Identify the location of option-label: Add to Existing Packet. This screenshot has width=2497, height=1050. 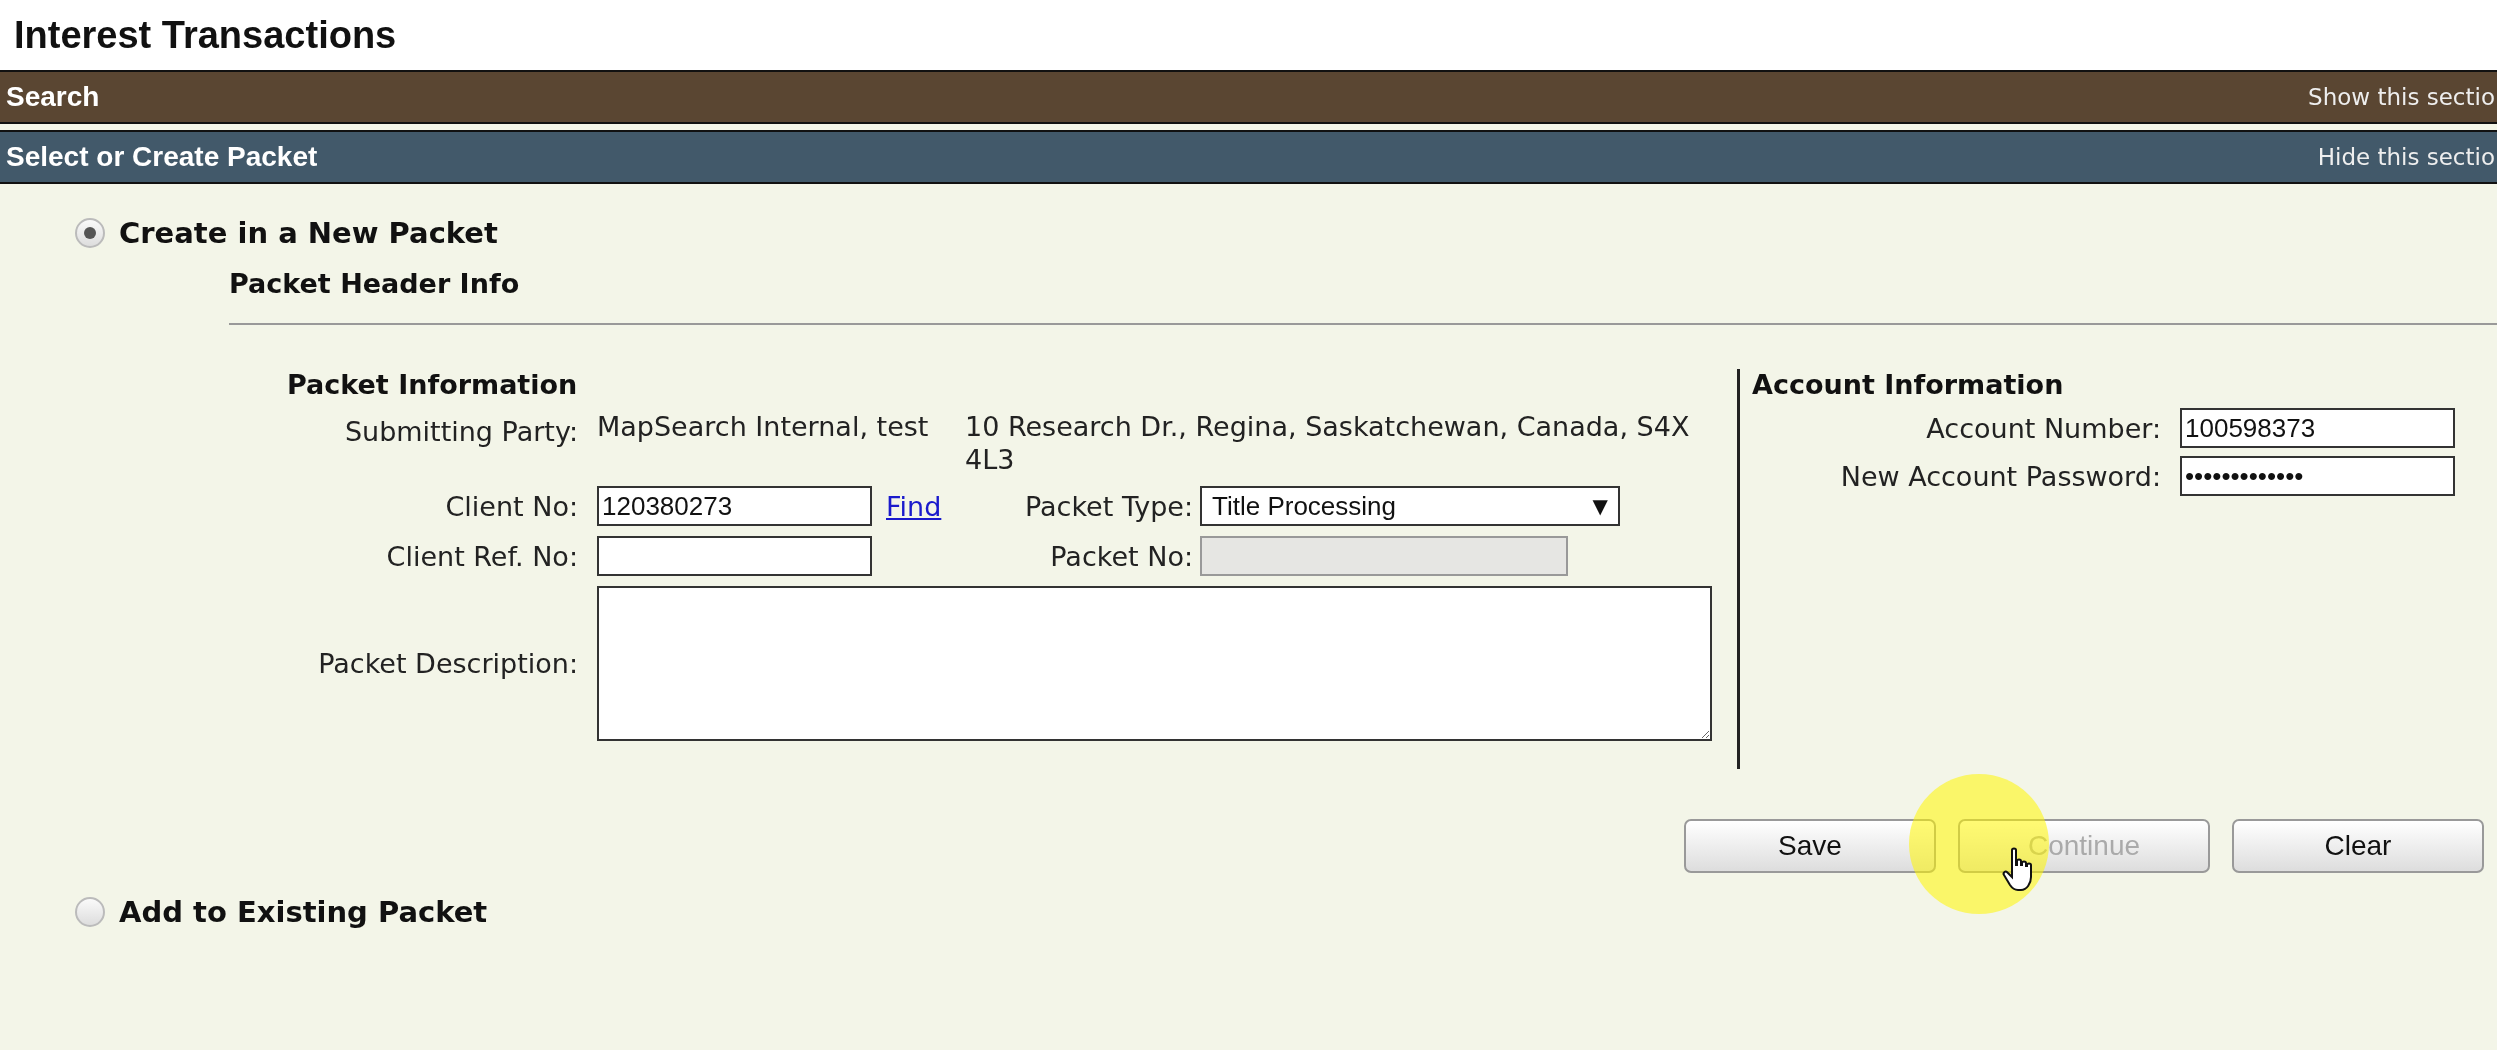
(303, 912).